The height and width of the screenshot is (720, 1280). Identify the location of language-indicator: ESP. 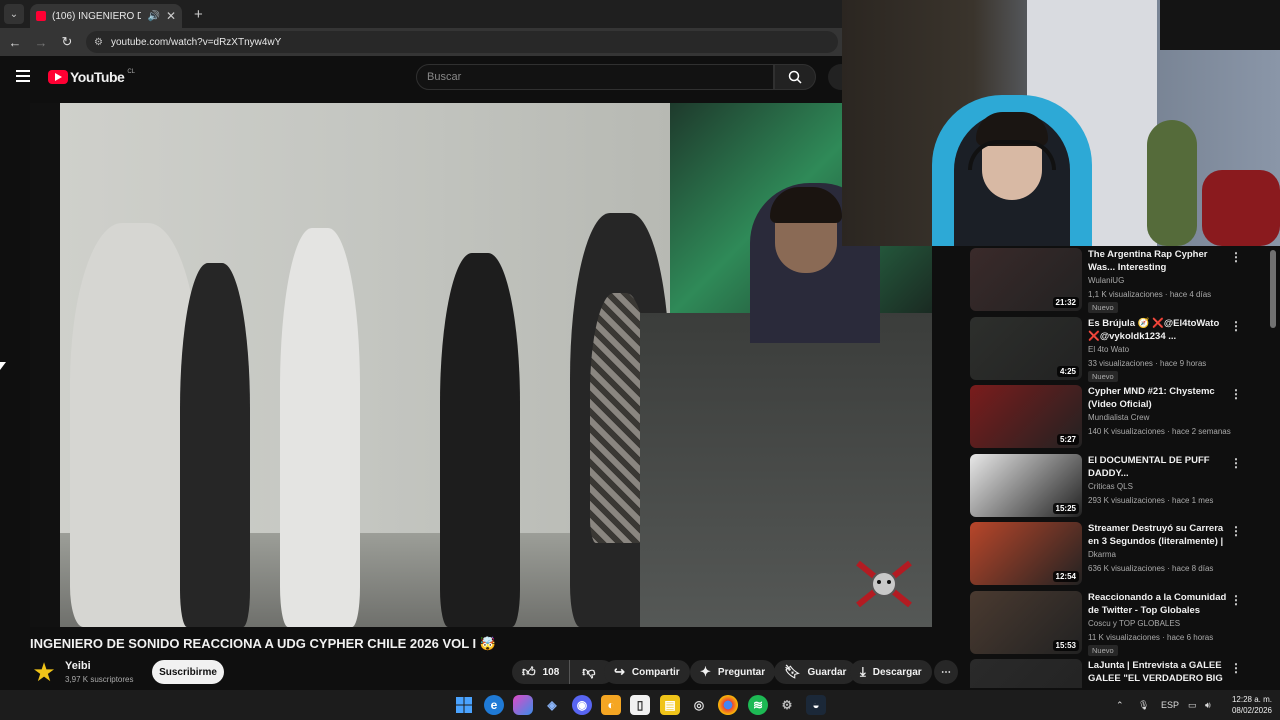
(1170, 705).